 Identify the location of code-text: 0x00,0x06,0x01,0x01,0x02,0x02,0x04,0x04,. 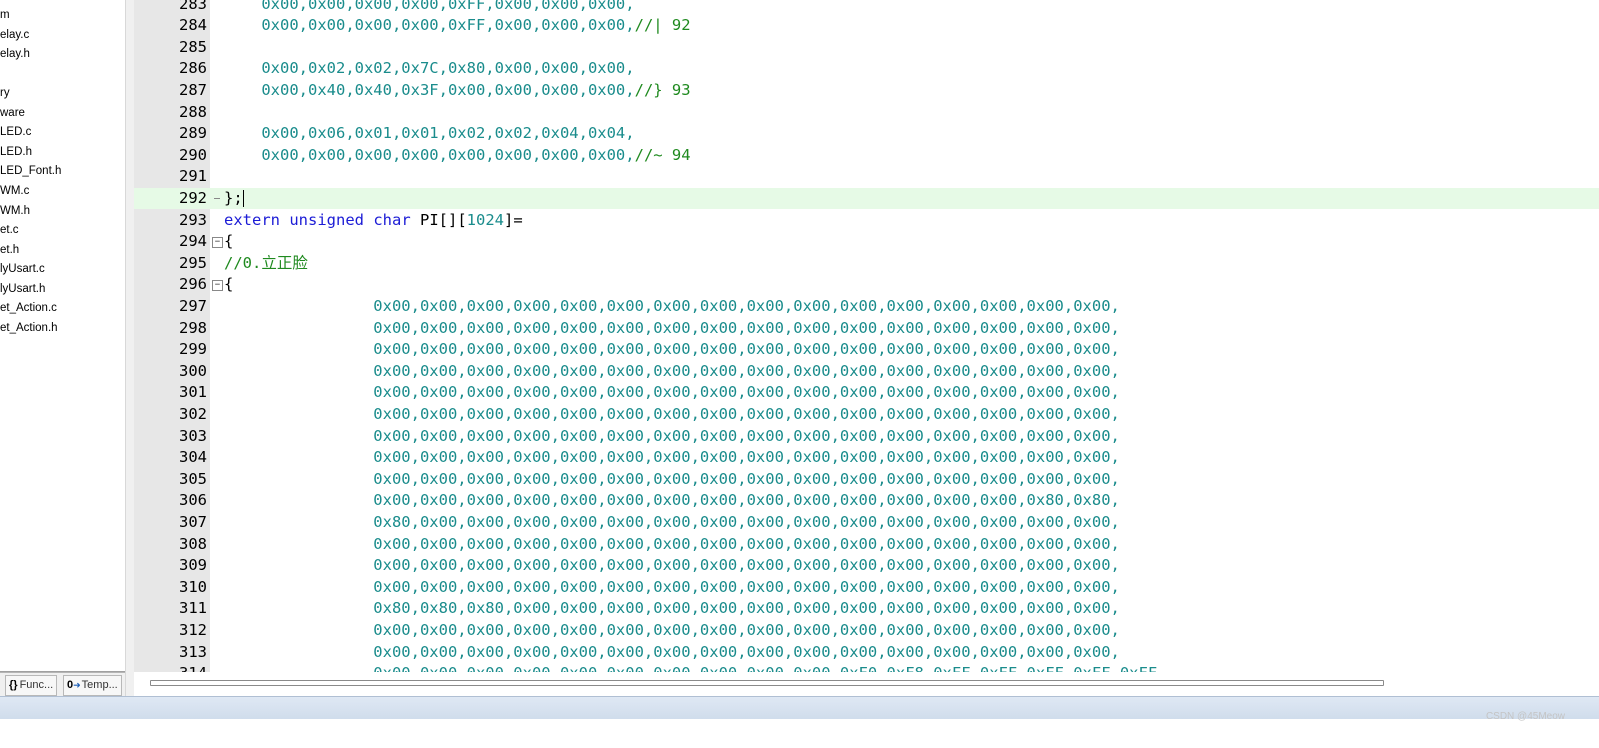
(429, 133).